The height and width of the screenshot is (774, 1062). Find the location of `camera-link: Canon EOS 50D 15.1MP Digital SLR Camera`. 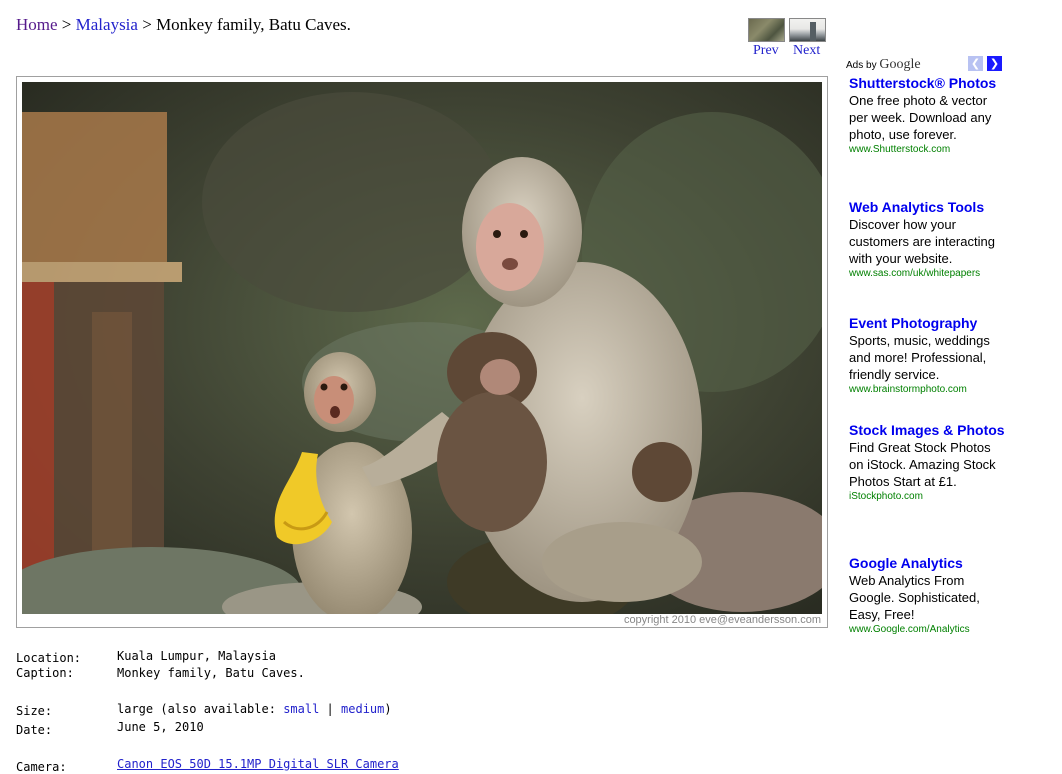

camera-link: Canon EOS 50D 15.1MP Digital SLR Camera is located at coordinates (258, 764).